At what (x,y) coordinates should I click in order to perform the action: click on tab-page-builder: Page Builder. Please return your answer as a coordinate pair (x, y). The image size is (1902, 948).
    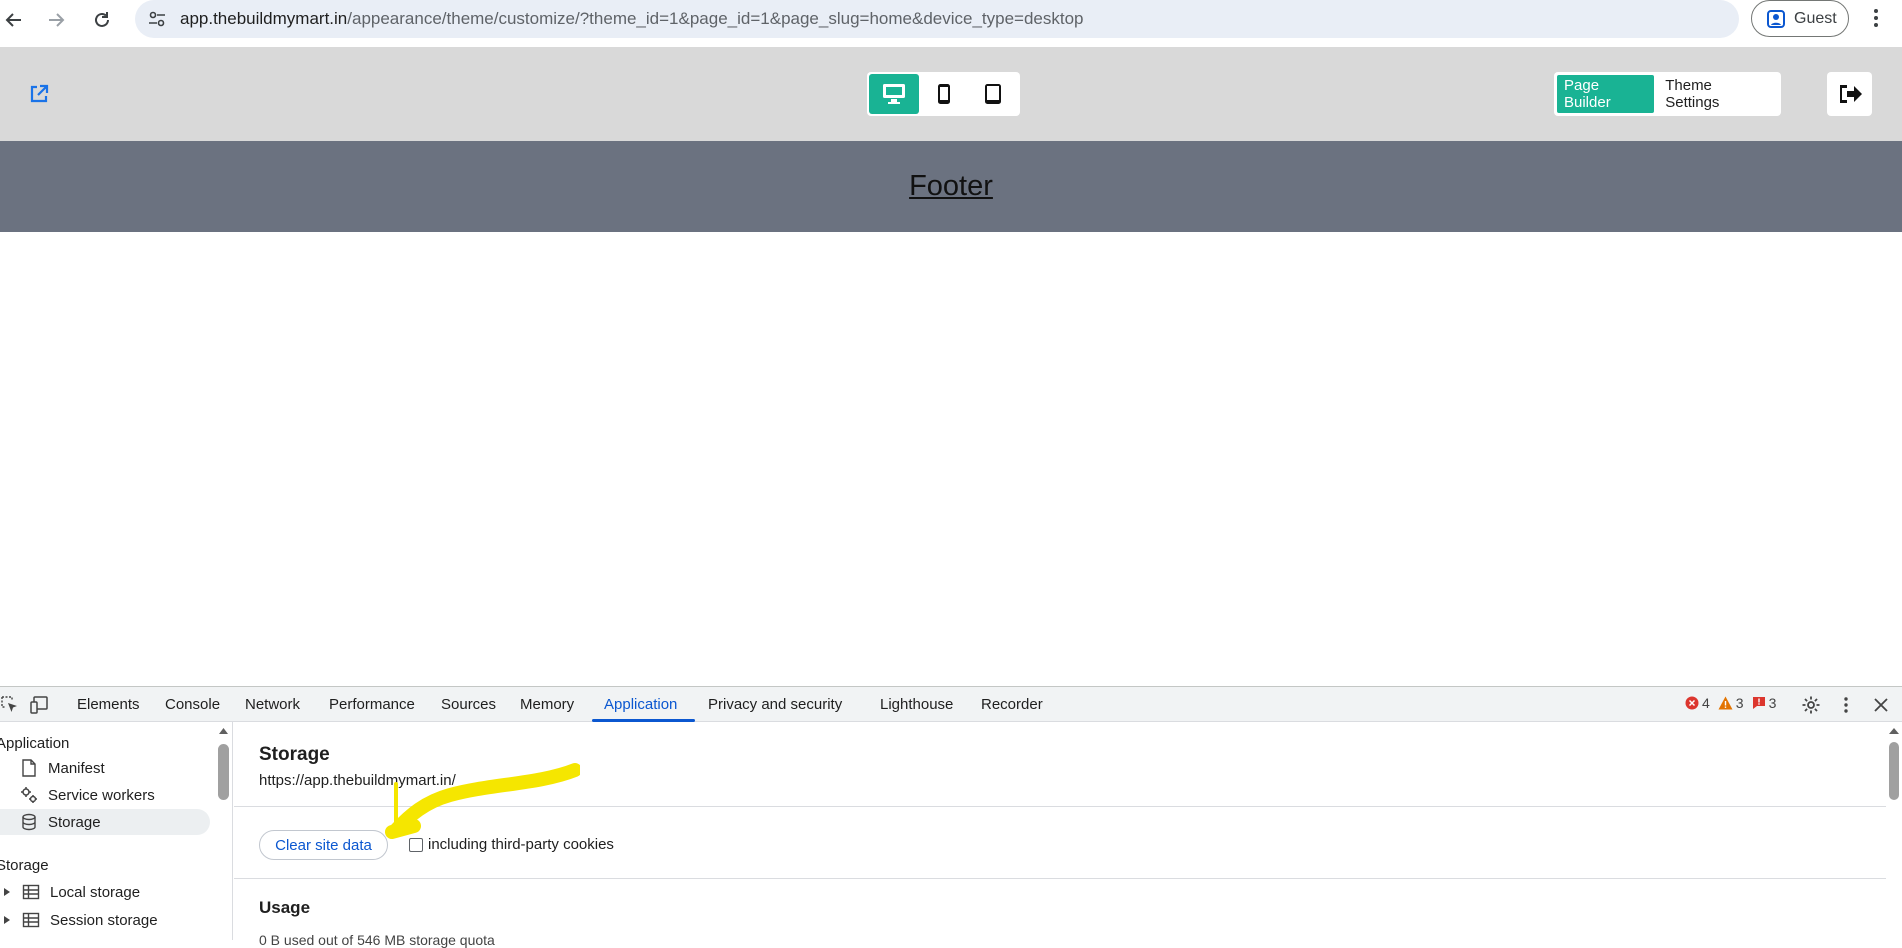
    Looking at the image, I should click on (1606, 94).